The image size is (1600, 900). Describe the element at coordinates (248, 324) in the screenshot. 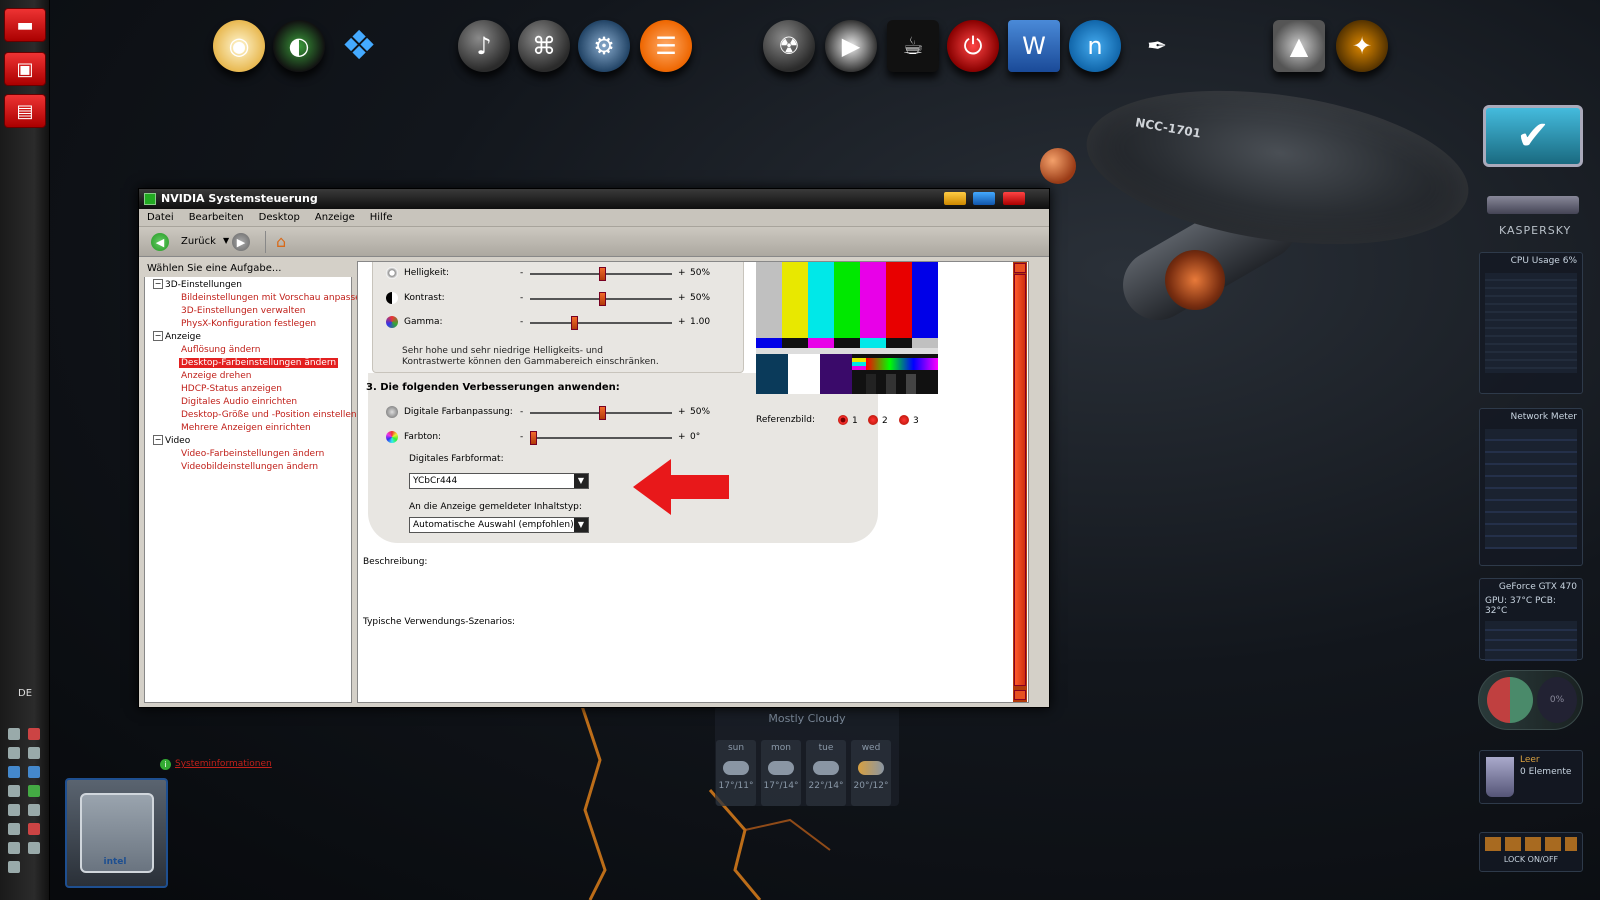

I see `task-link: PhysX-Konfiguration festlegen` at that location.